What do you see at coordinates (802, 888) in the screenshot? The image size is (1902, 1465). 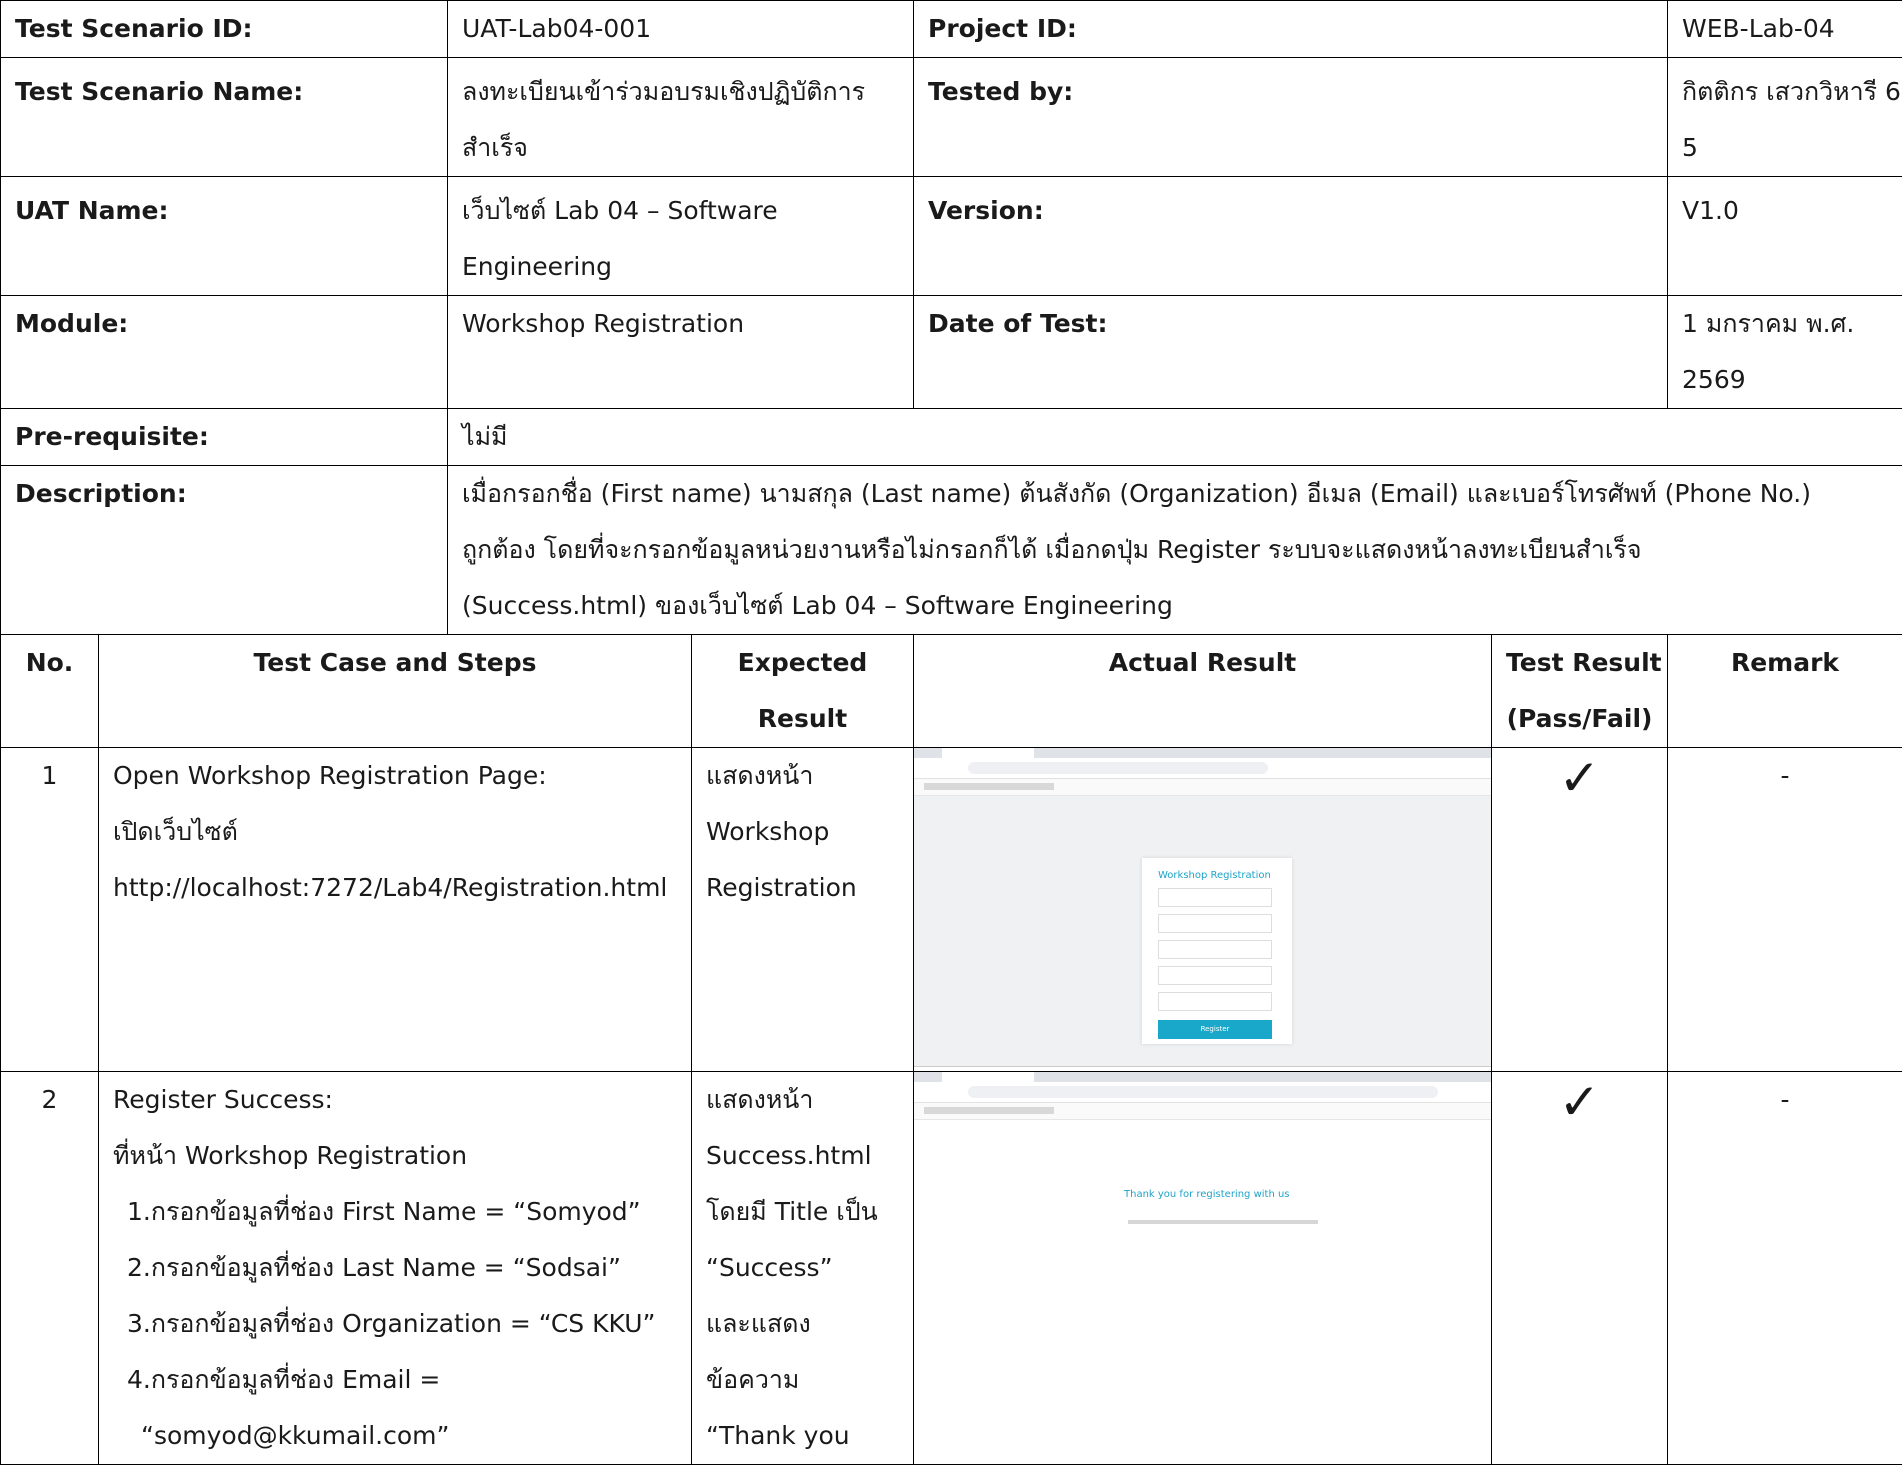 I see `expected-line: Registration` at bounding box center [802, 888].